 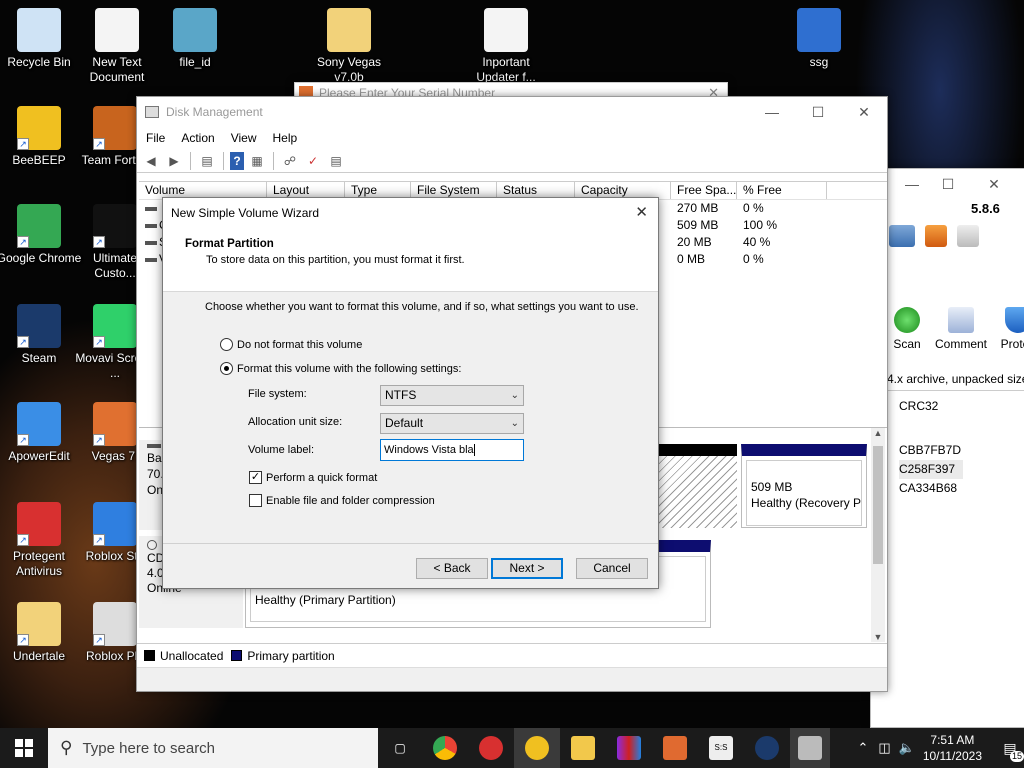 What do you see at coordinates (197, 138) in the screenshot?
I see `menu-action: Action` at bounding box center [197, 138].